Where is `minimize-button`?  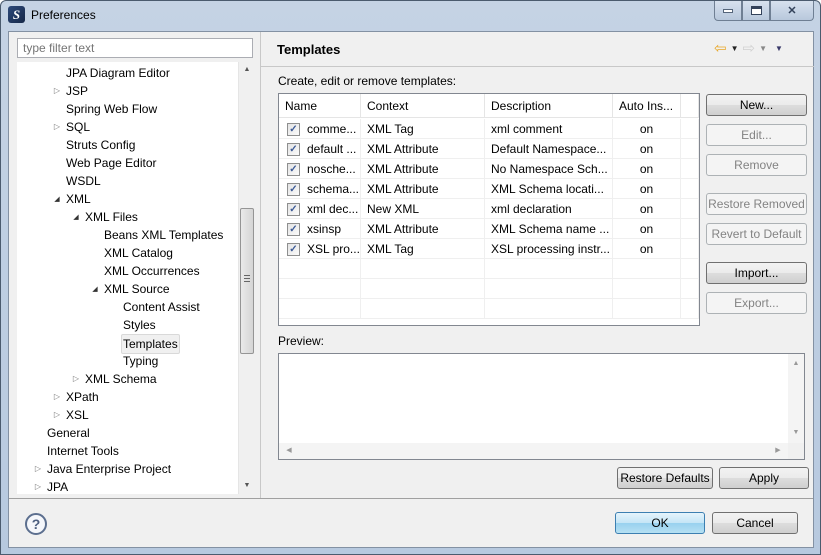
minimize-button is located at coordinates (728, 11).